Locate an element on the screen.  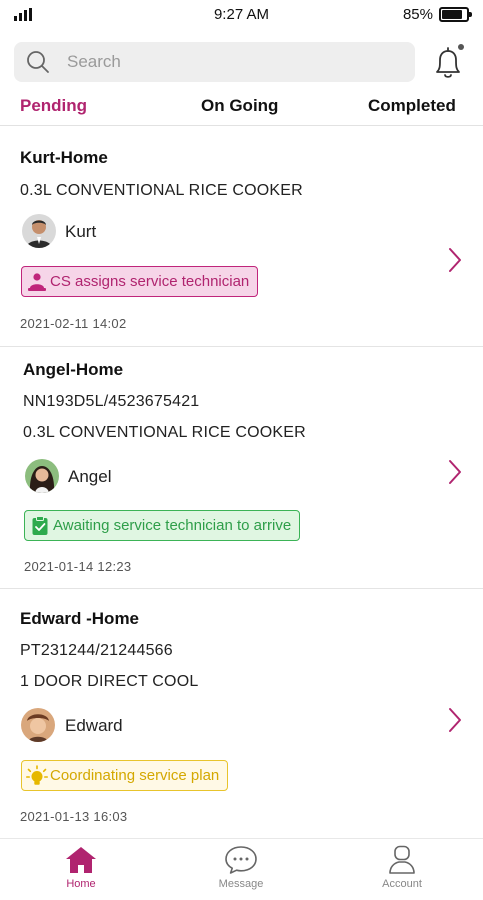
nav-message: Message is located at coordinates (241, 872).